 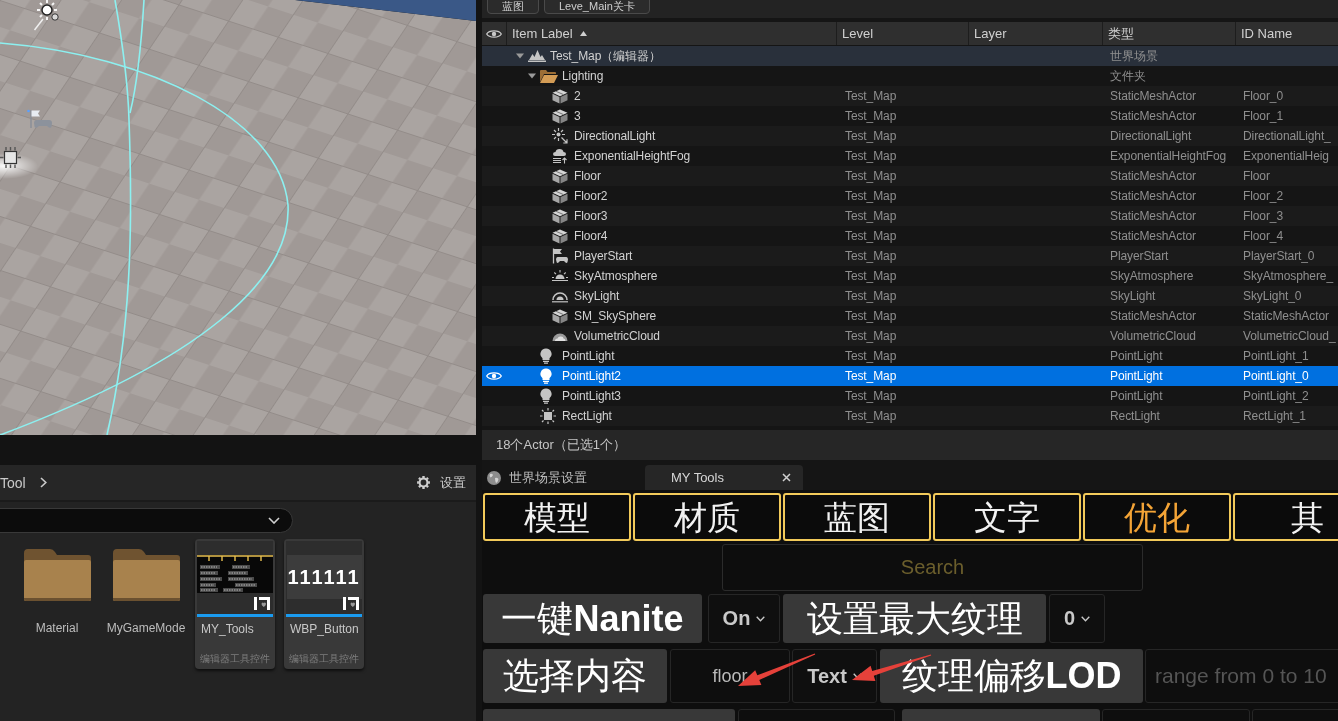 I want to click on tree-row: Floor3 Test_Map StaticMeshActor Floor_3, so click(x=910, y=216).